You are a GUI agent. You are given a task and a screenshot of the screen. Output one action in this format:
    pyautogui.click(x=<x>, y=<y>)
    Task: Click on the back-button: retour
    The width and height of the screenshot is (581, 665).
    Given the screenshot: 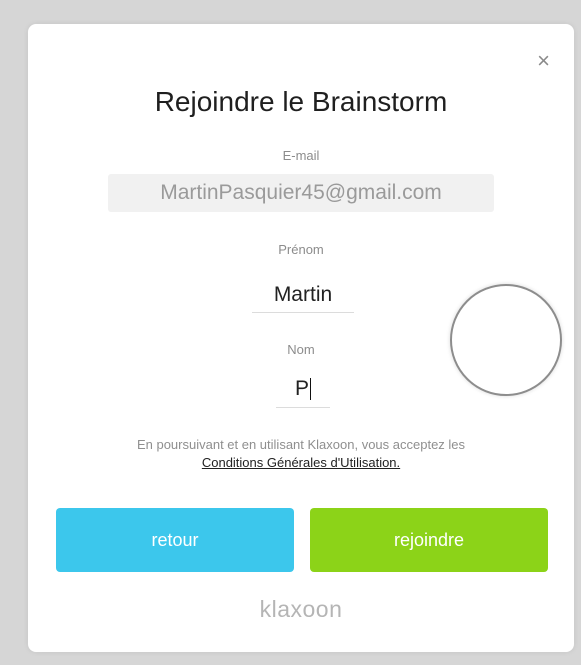 What is the action you would take?
    pyautogui.click(x=175, y=540)
    